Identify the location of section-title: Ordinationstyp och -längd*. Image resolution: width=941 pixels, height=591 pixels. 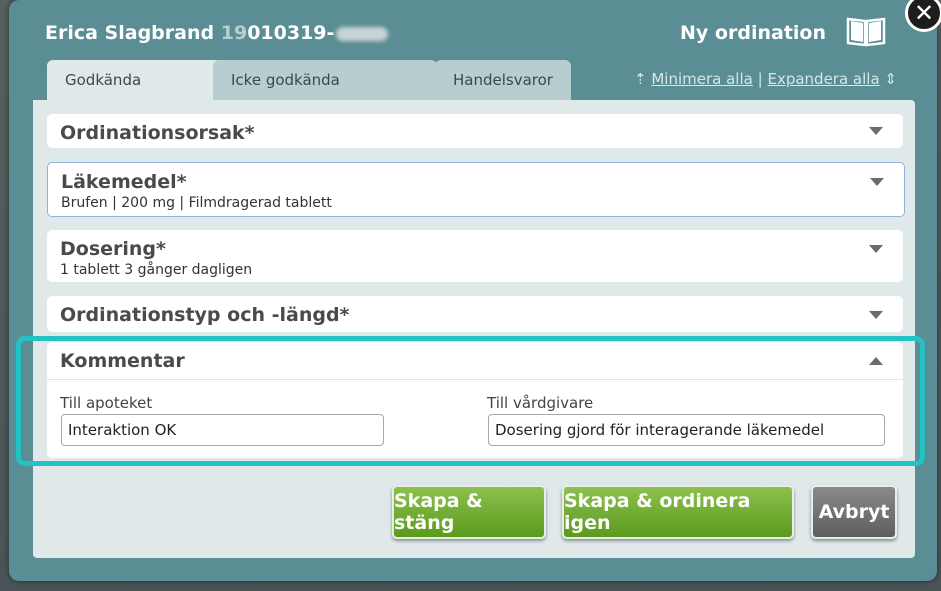
(205, 315).